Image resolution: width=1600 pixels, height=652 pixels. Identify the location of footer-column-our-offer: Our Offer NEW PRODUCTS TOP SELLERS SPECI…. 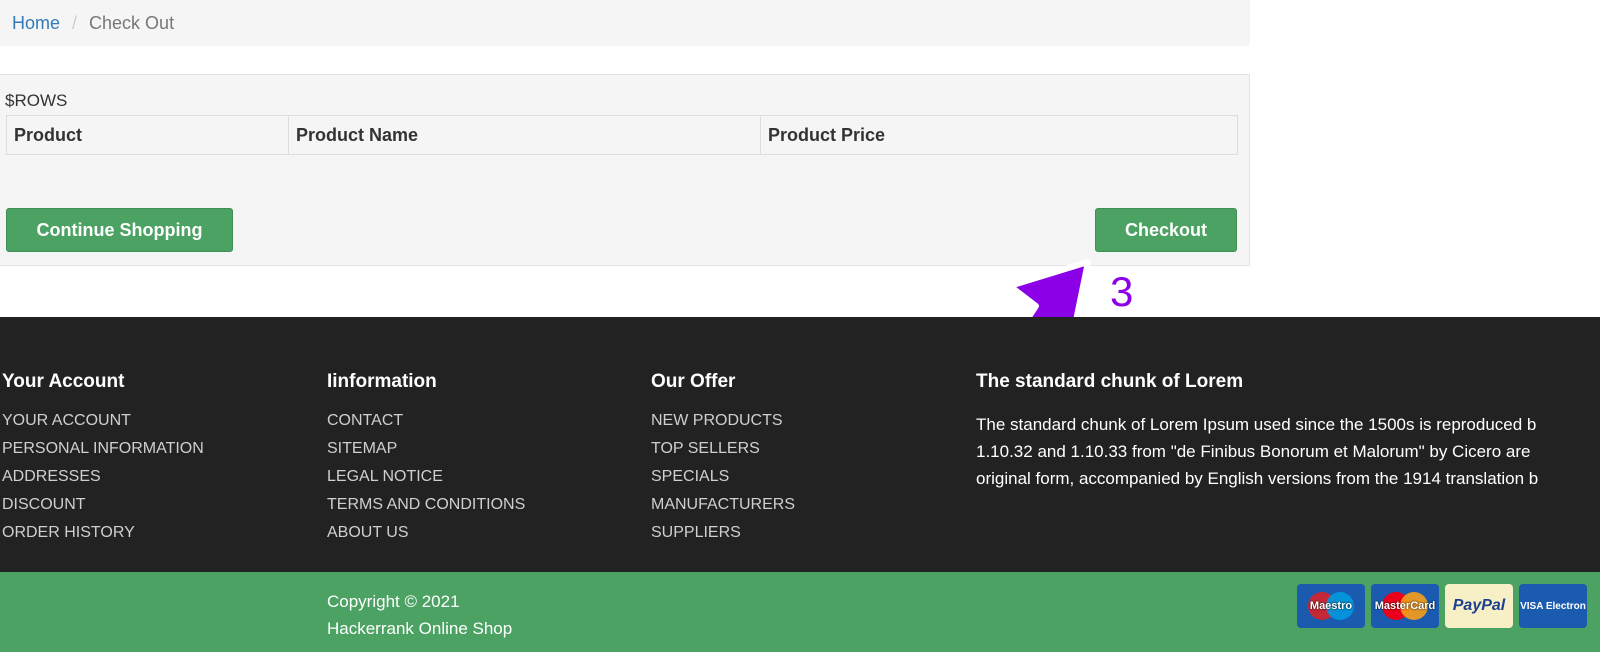
(723, 461).